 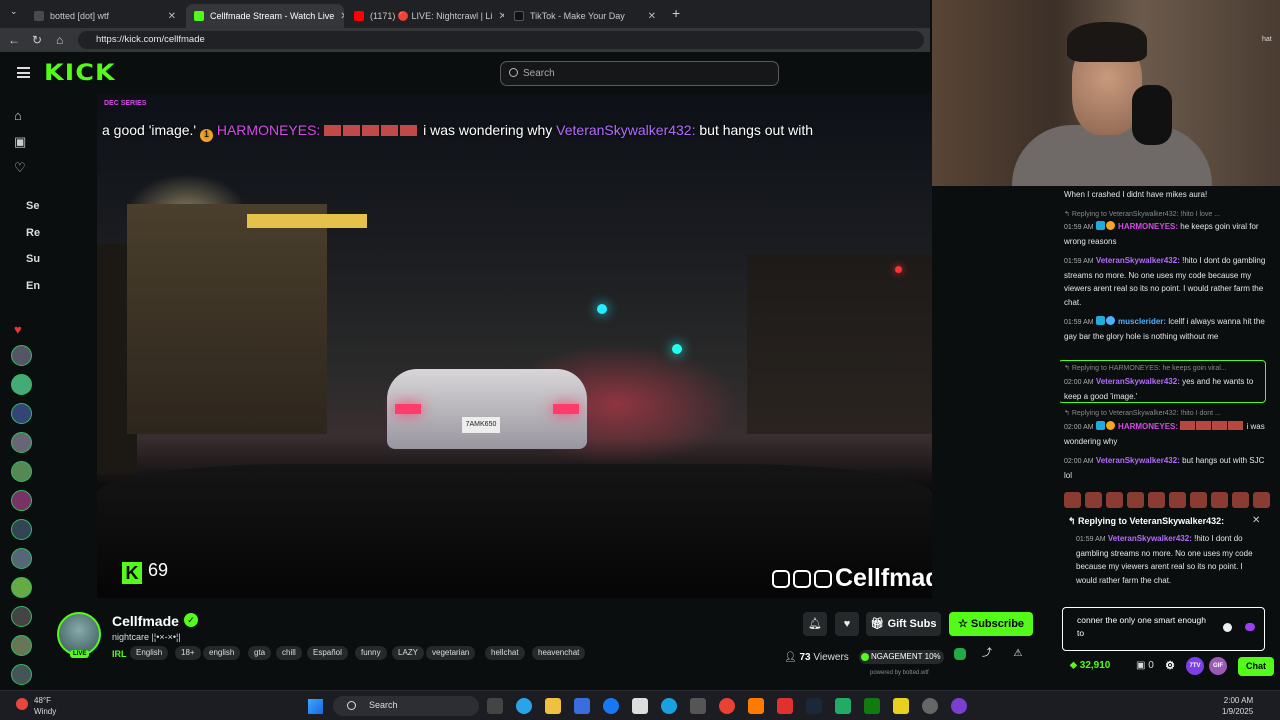 I want to click on sidebar-section-label: Re, so click(x=33, y=233).